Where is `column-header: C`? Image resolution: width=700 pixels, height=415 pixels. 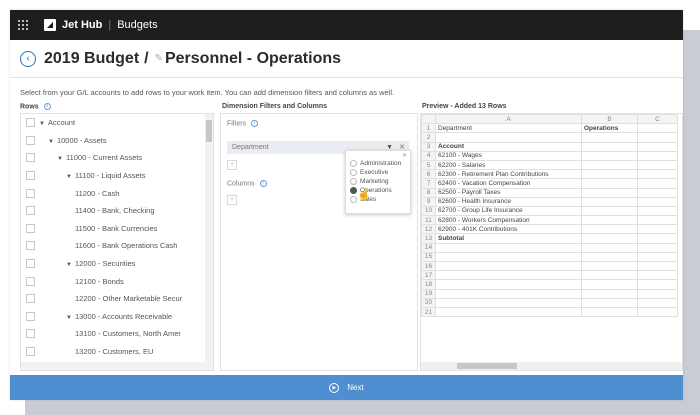 column-header: C is located at coordinates (657, 119).